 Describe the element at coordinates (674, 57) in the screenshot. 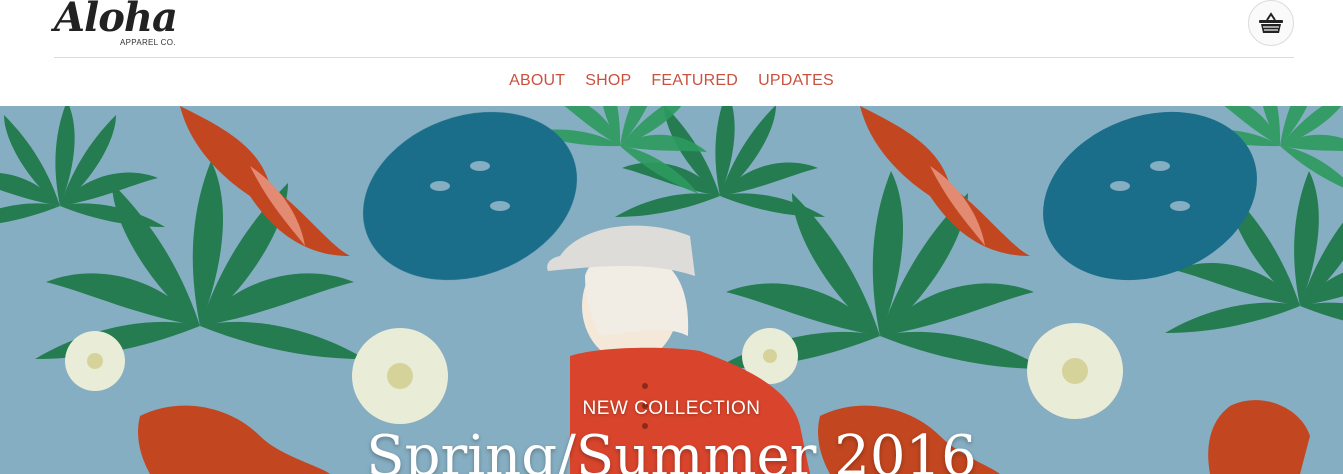

I see `header-divider` at that location.